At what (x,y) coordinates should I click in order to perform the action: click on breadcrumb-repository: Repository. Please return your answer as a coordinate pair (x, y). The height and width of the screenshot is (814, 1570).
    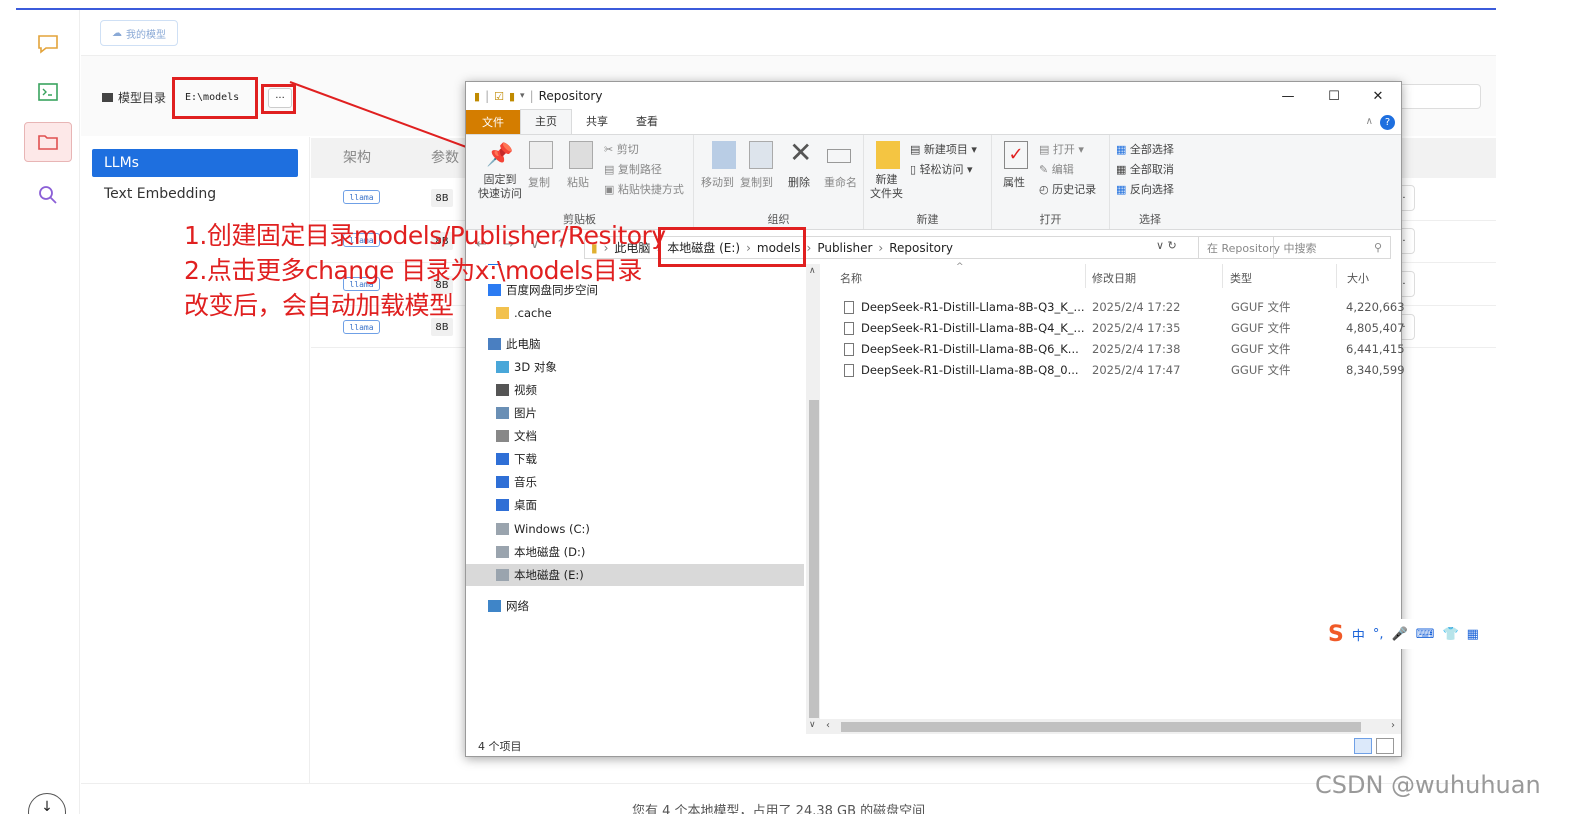
    Looking at the image, I should click on (921, 248).